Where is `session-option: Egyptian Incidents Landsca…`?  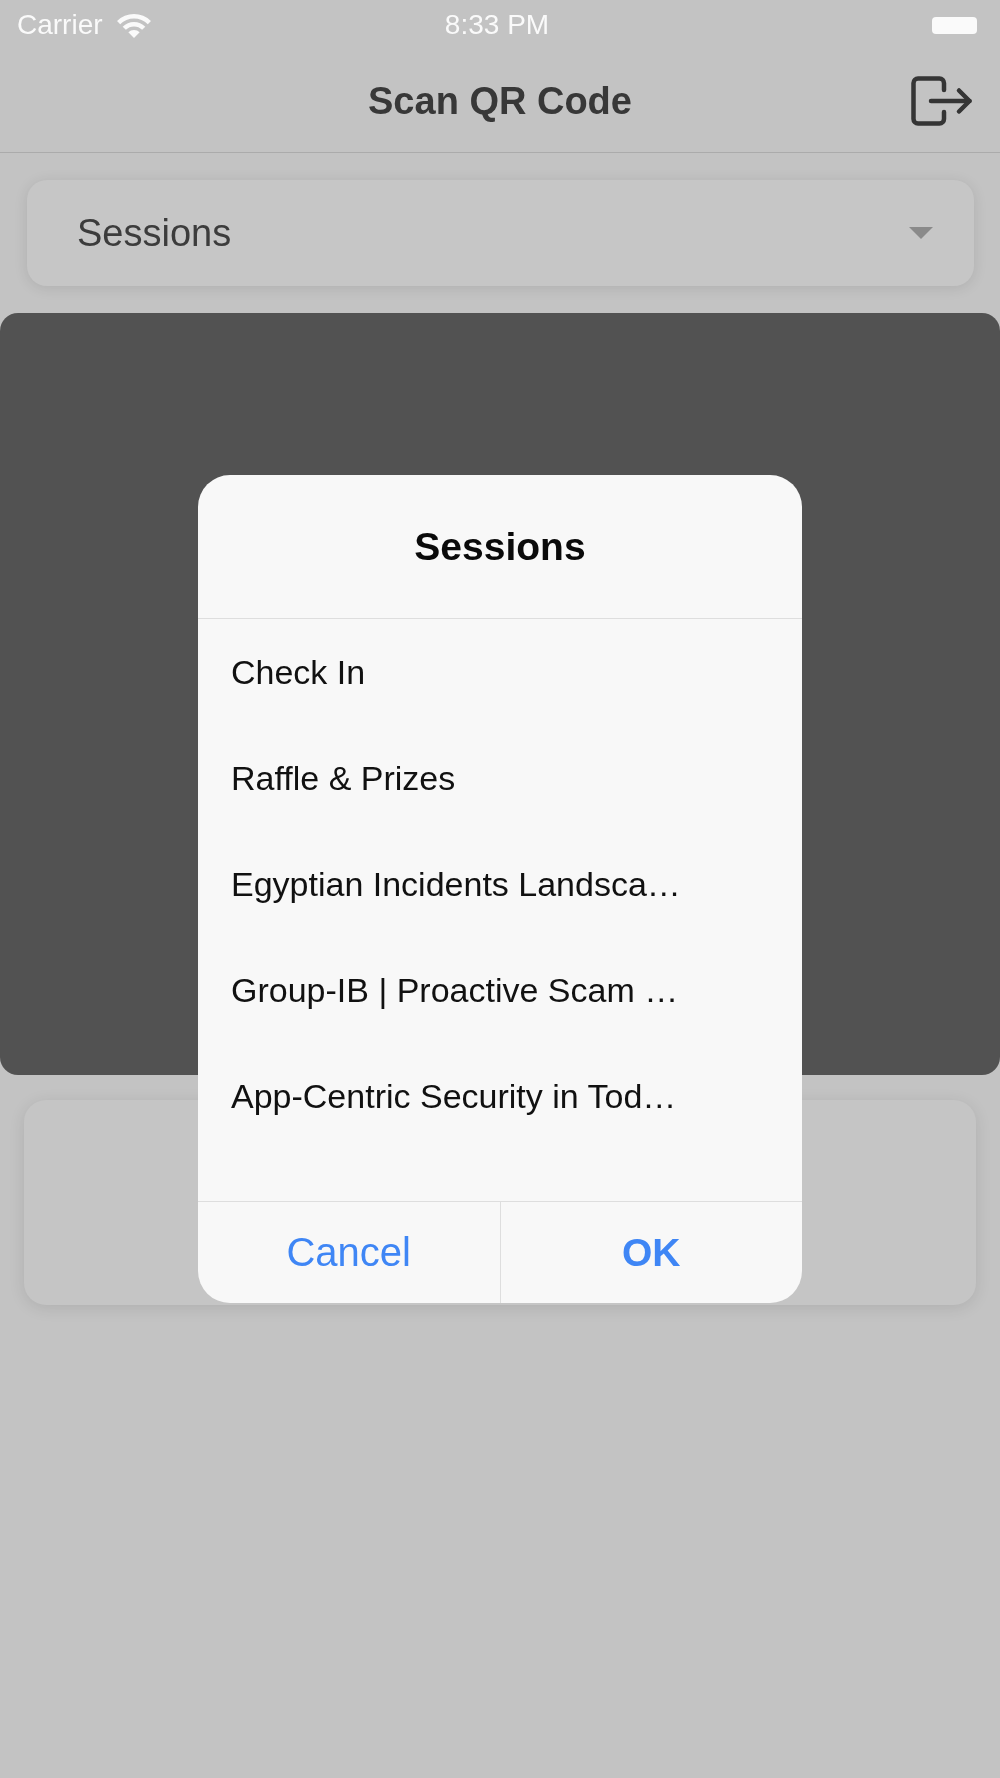
session-option: Egyptian Incidents Landsca… is located at coordinates (500, 884).